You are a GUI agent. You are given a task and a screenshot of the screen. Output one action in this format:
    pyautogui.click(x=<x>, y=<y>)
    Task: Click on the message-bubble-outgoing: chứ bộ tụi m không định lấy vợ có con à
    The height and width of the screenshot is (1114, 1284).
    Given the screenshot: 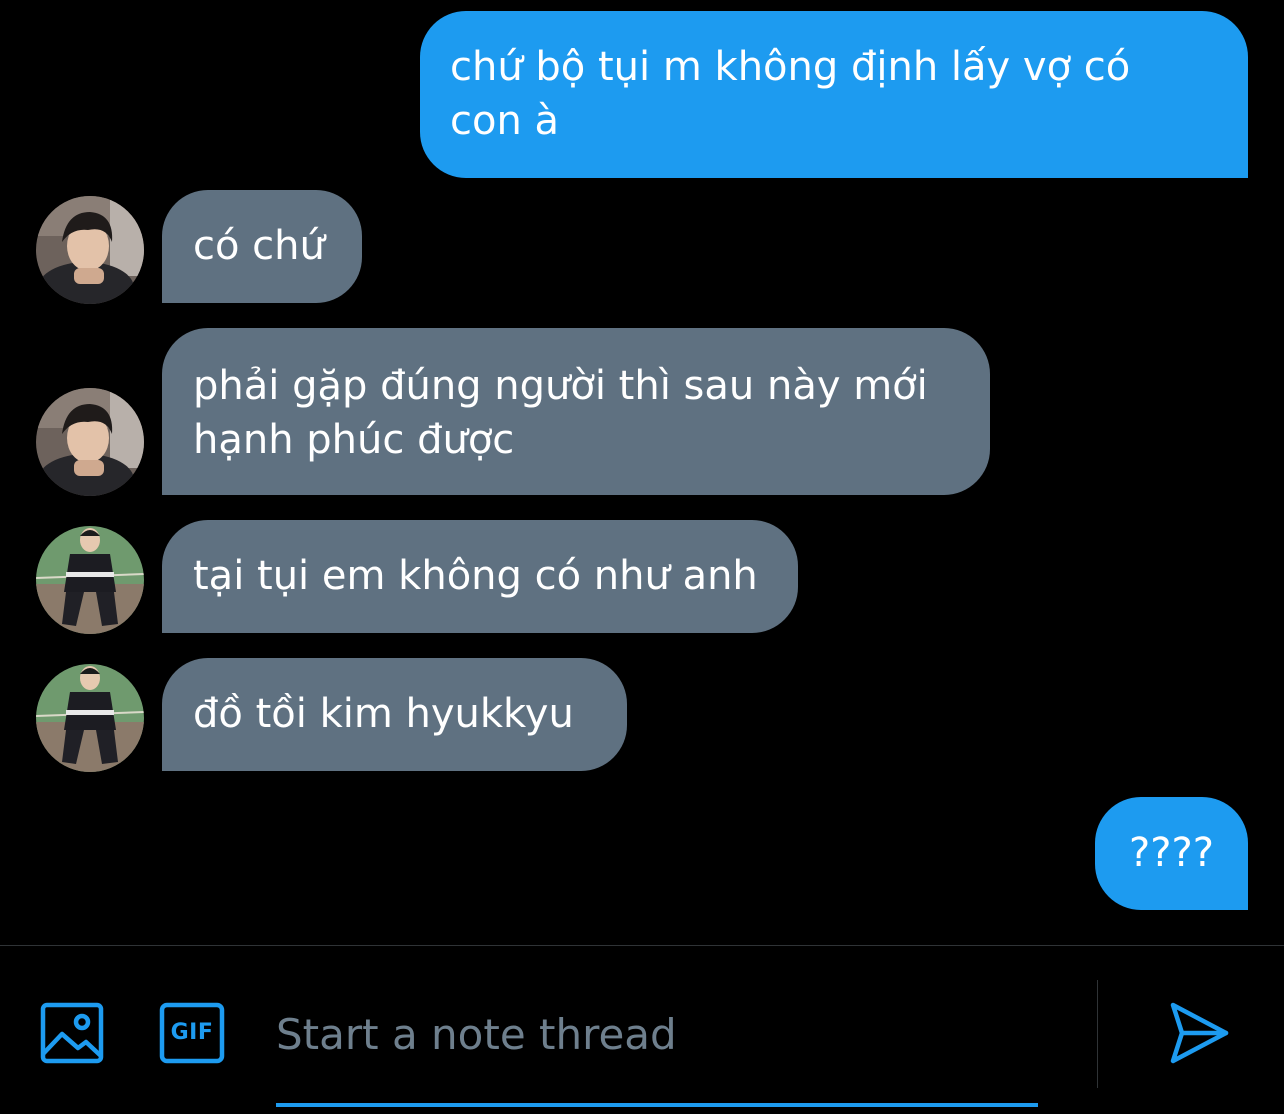 What is the action you would take?
    pyautogui.click(x=834, y=94)
    